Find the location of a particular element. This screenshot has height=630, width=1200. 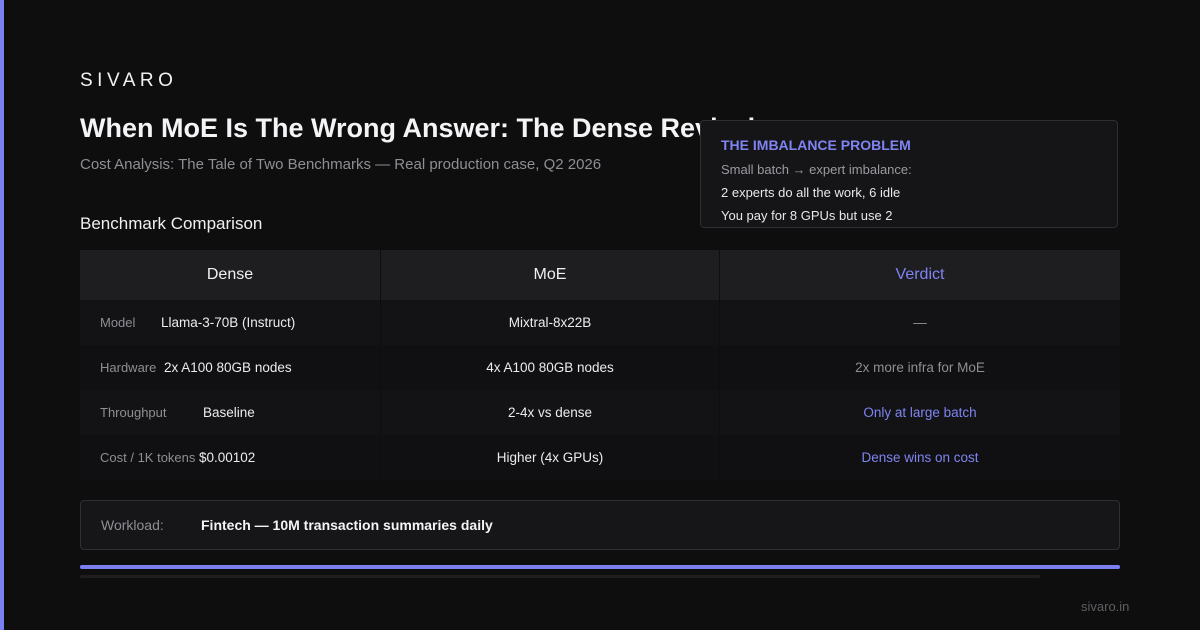

moe-value: 4x A100 80GB nodes is located at coordinates (550, 367).